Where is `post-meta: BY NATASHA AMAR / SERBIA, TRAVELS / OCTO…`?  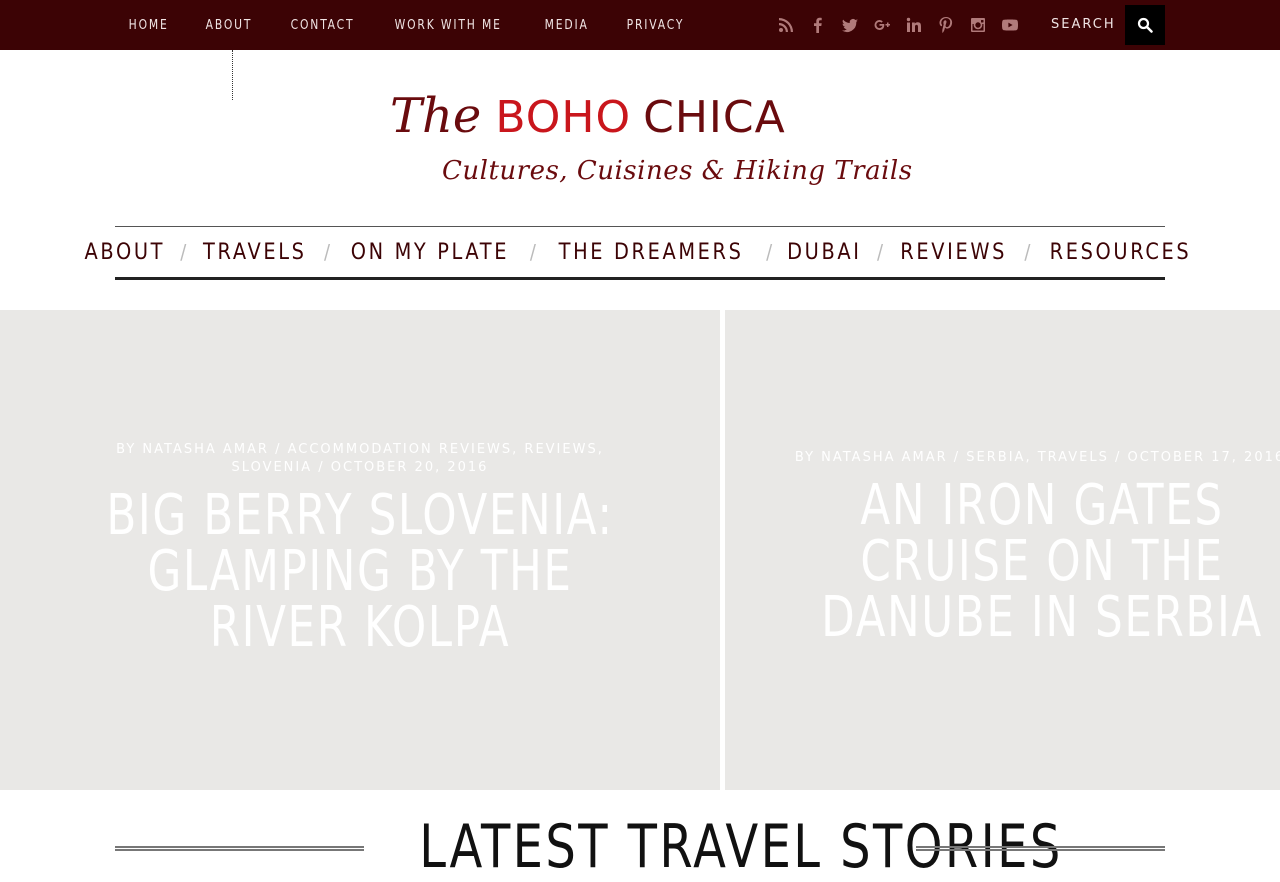
post-meta: BY NATASHA AMAR / SERBIA, TRAVELS / OCTO… is located at coordinates (1002, 458).